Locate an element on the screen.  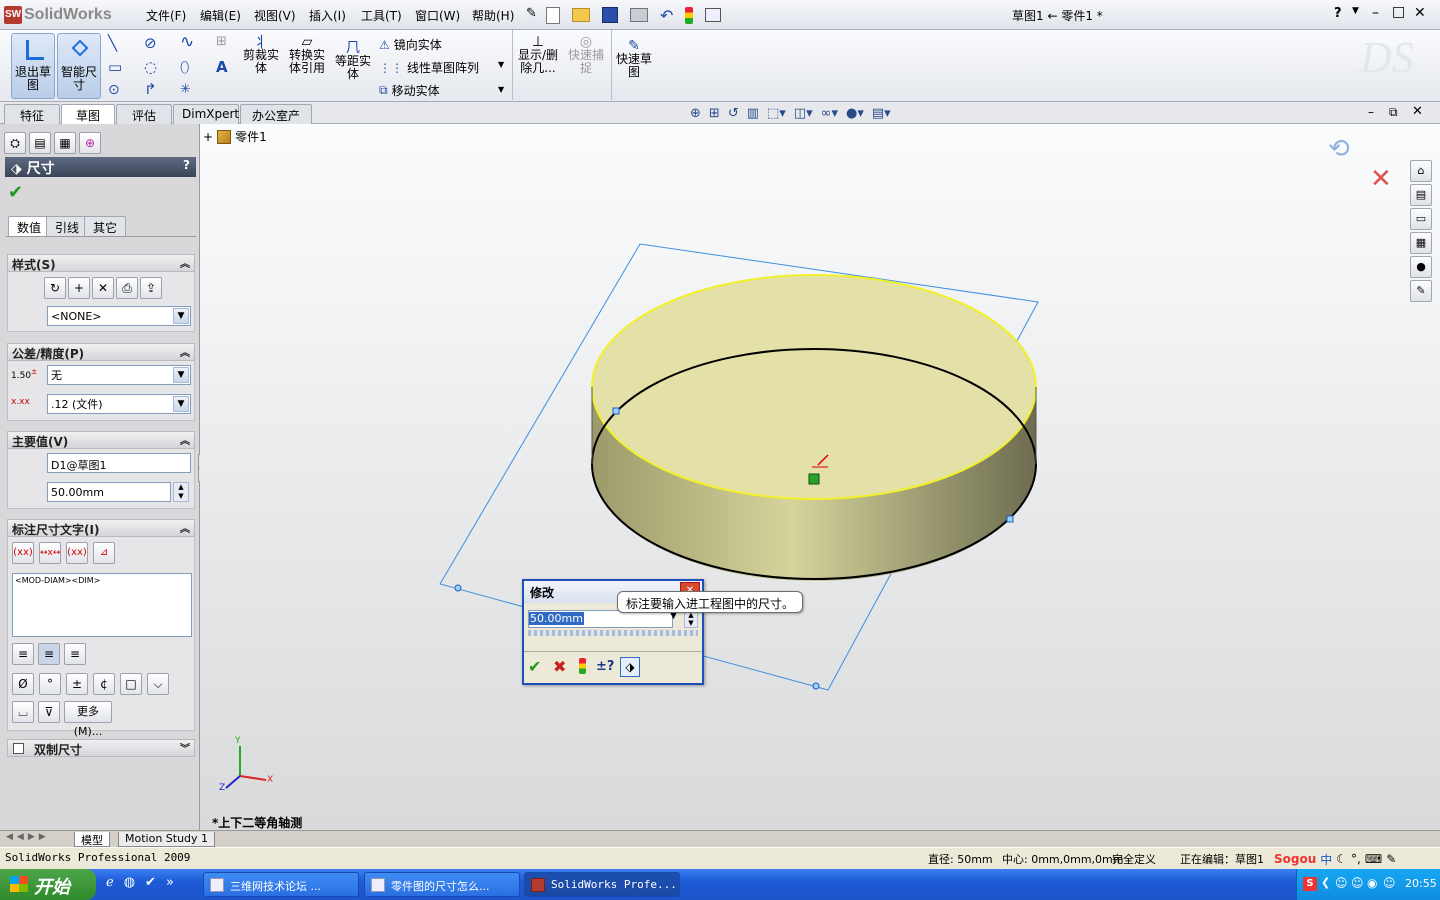
fillet-tool-icon: ↱ is located at coordinates (150, 89).